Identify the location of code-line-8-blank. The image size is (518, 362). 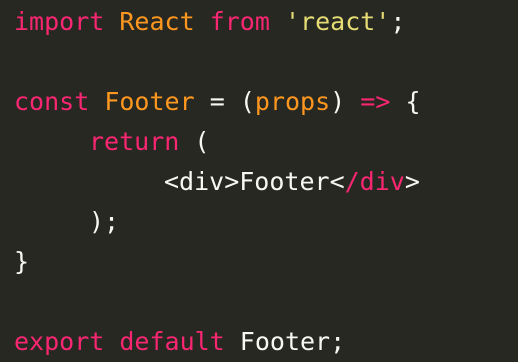
(266, 302).